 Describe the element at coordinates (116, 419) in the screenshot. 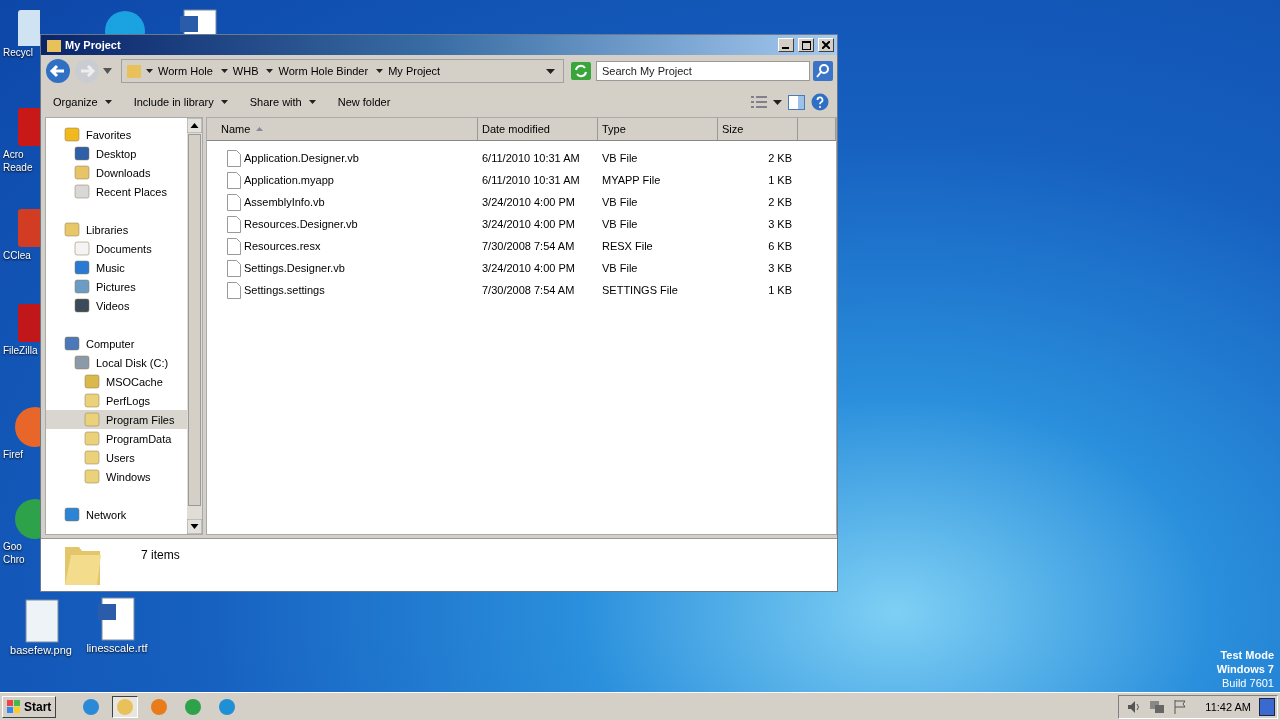

I see `navigation-item: Program Files` at that location.